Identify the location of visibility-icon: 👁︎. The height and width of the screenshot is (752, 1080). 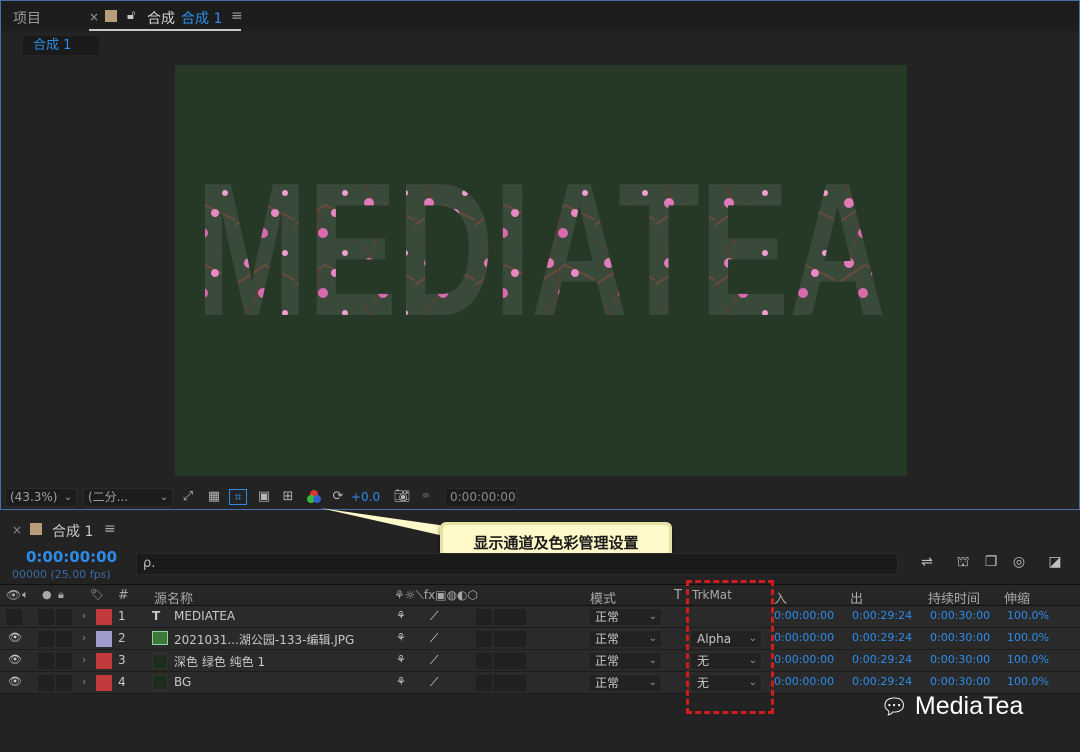
(13, 595).